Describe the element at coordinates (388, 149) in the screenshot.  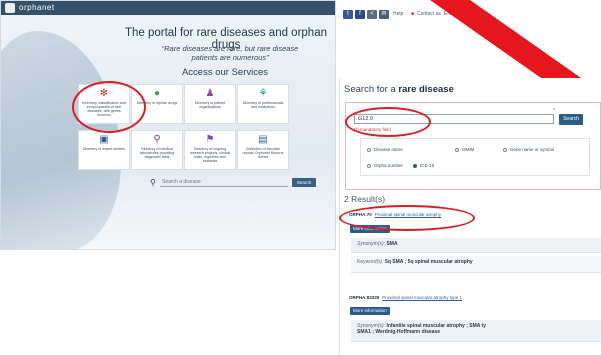
I see `option-label: Disease name` at that location.